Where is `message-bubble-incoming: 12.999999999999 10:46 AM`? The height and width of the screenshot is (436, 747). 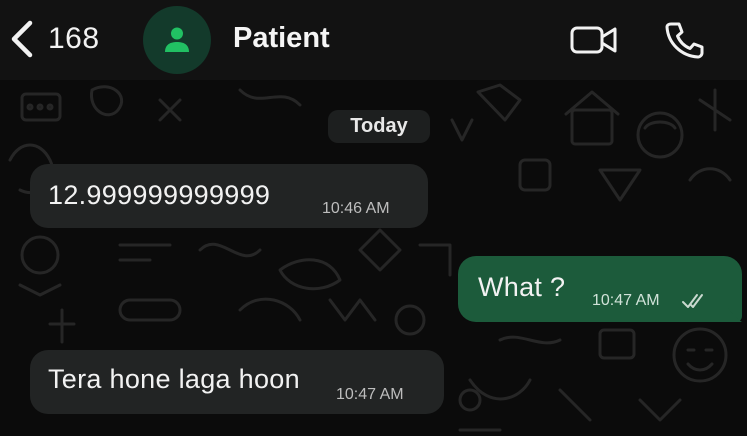
message-bubble-incoming: 12.999999999999 10:46 AM is located at coordinates (229, 196).